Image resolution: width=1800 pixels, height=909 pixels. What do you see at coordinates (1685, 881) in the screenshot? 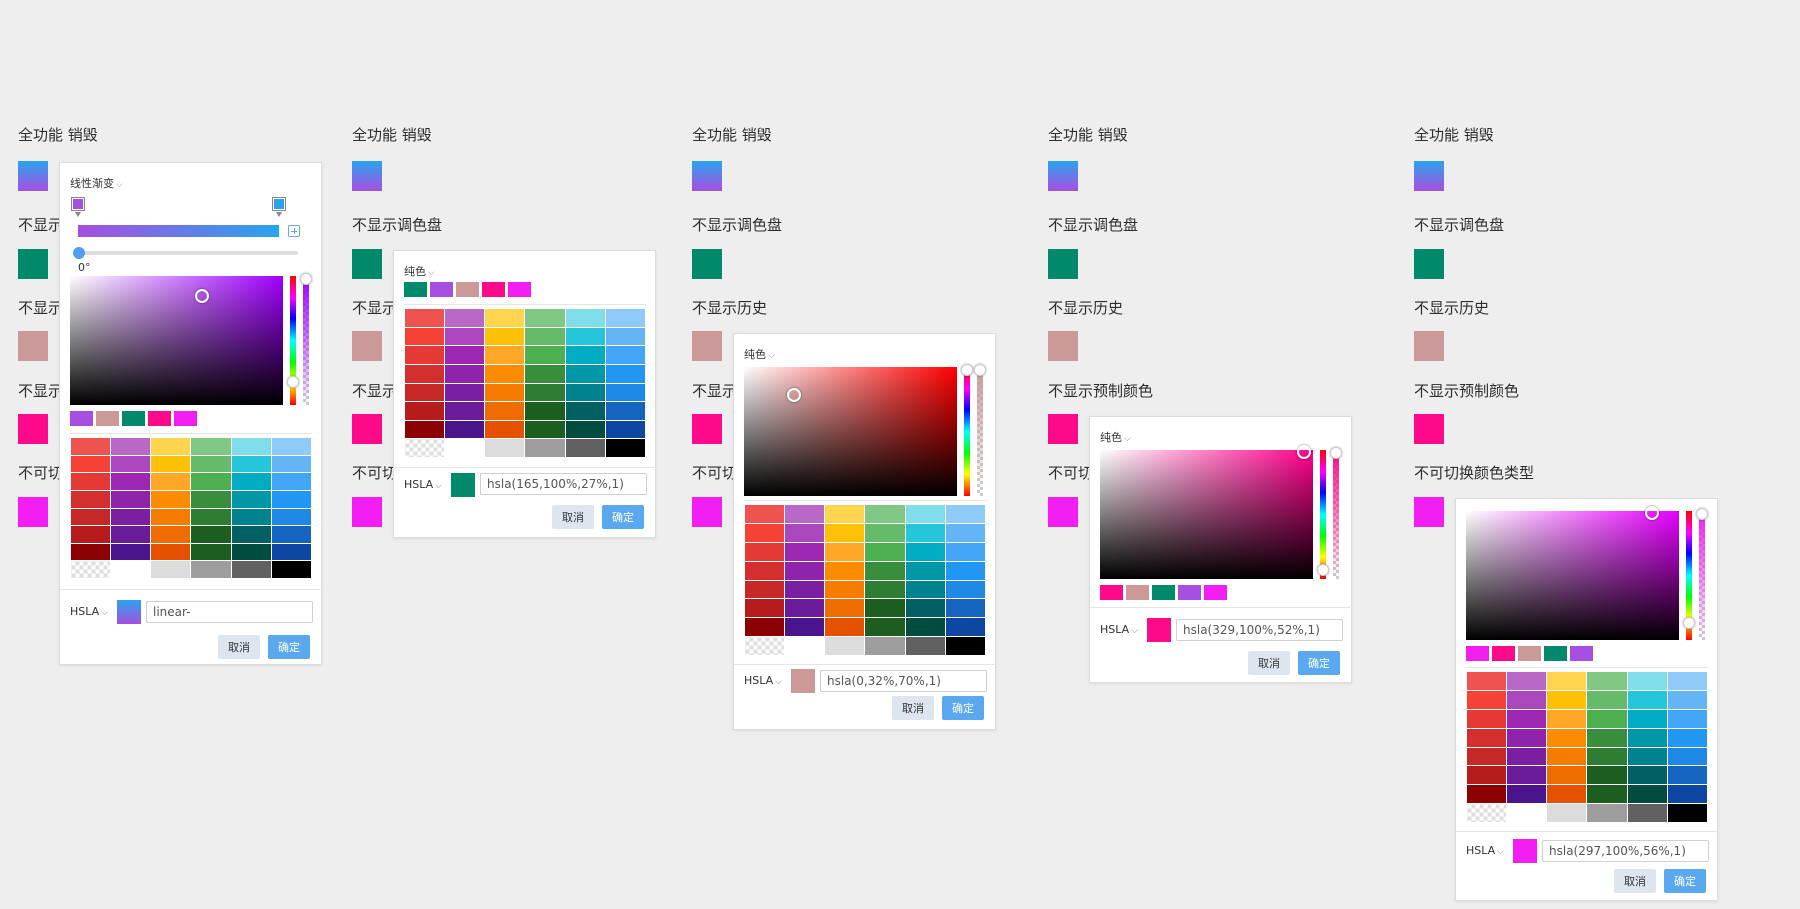
I see `confirm-button: 确定` at bounding box center [1685, 881].